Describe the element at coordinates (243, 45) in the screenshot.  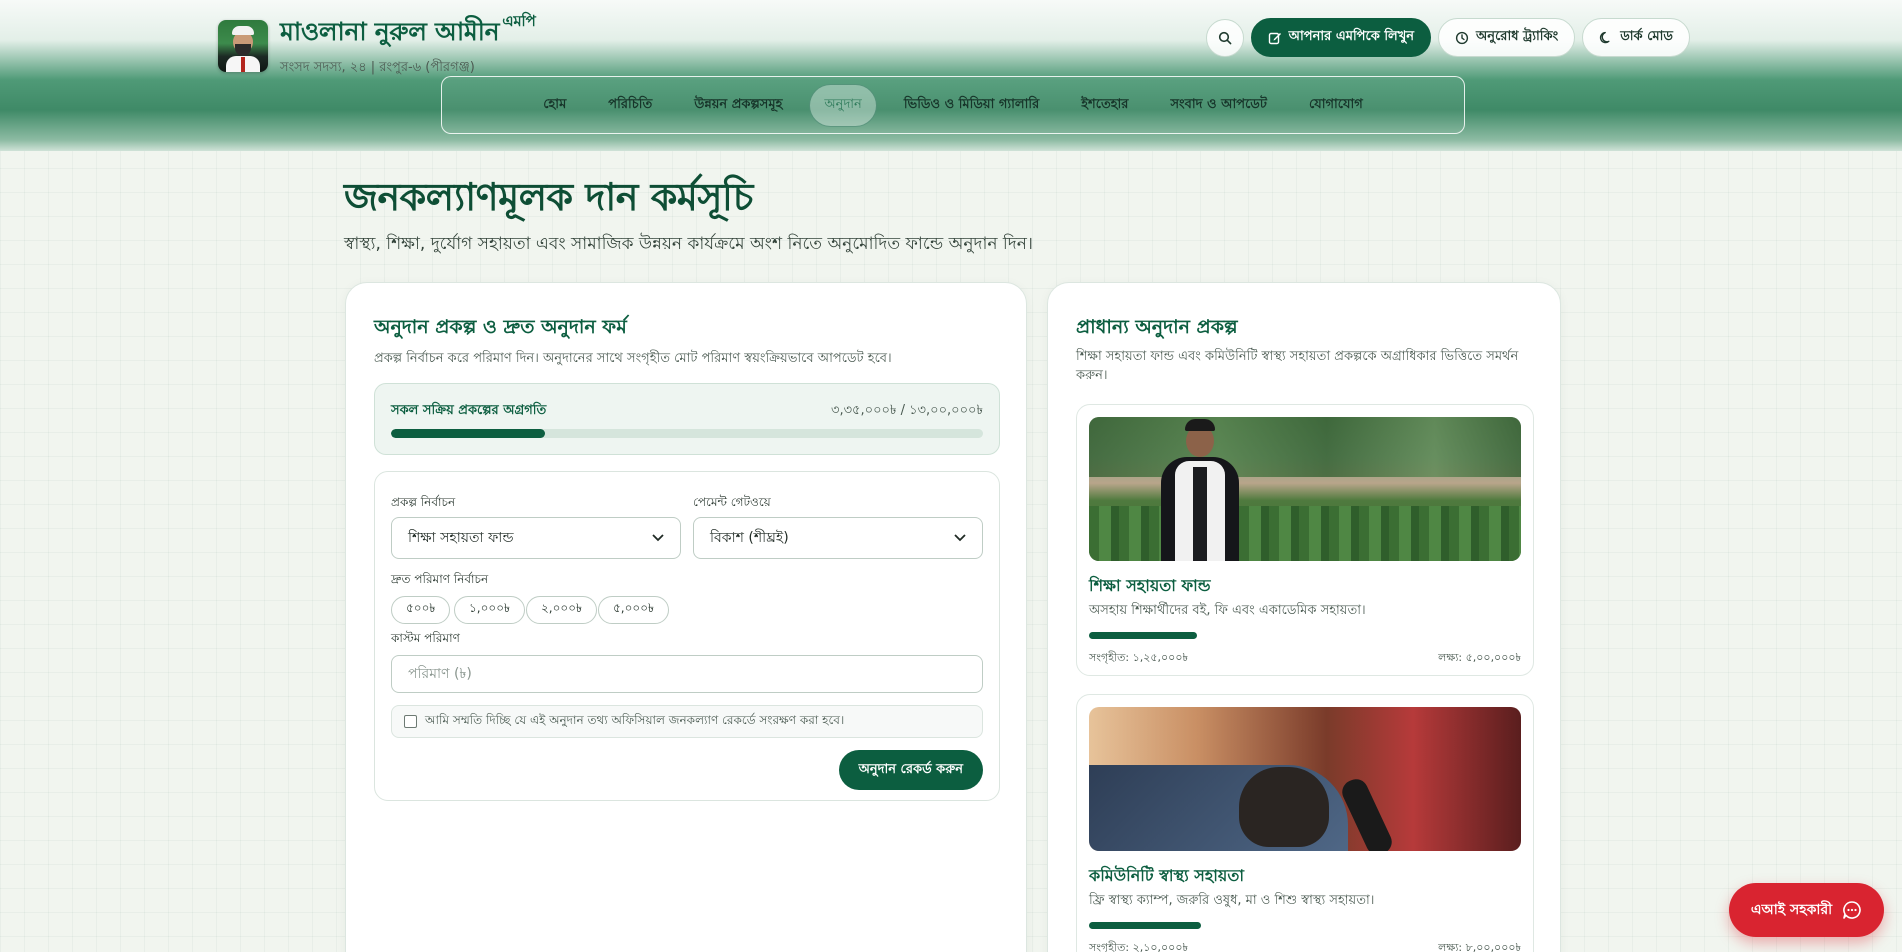
I see `mp-avatar` at that location.